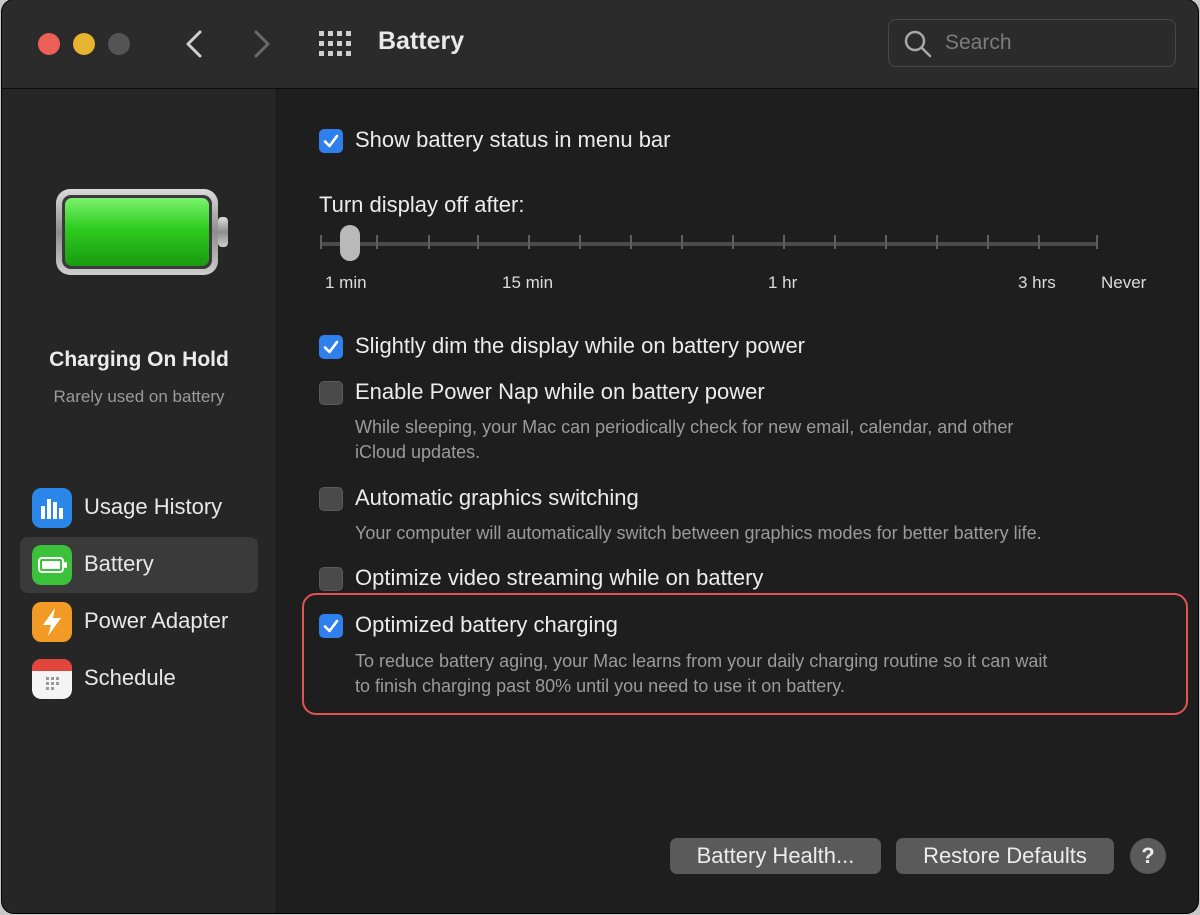 The image size is (1200, 915). Describe the element at coordinates (52, 679) in the screenshot. I see `calendar-icon` at that location.